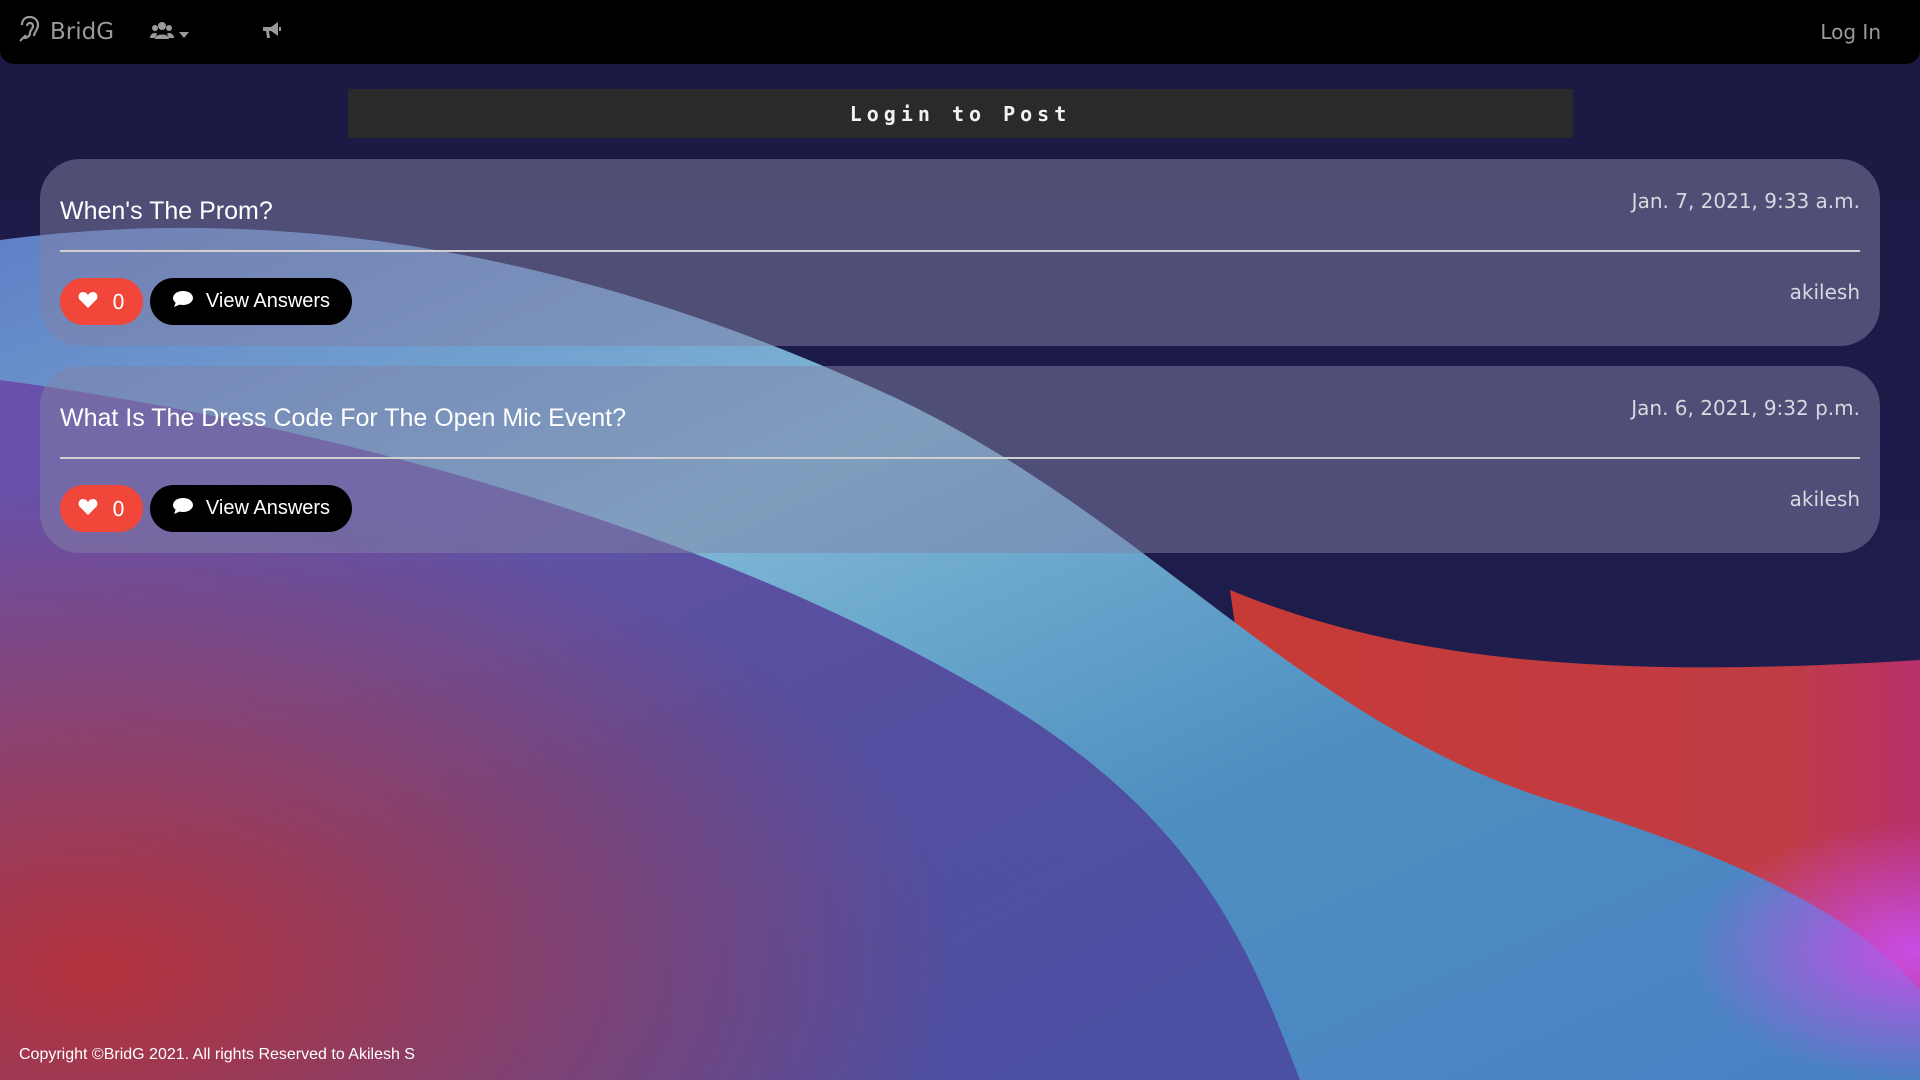  I want to click on brand-link: BridG, so click(66, 31).